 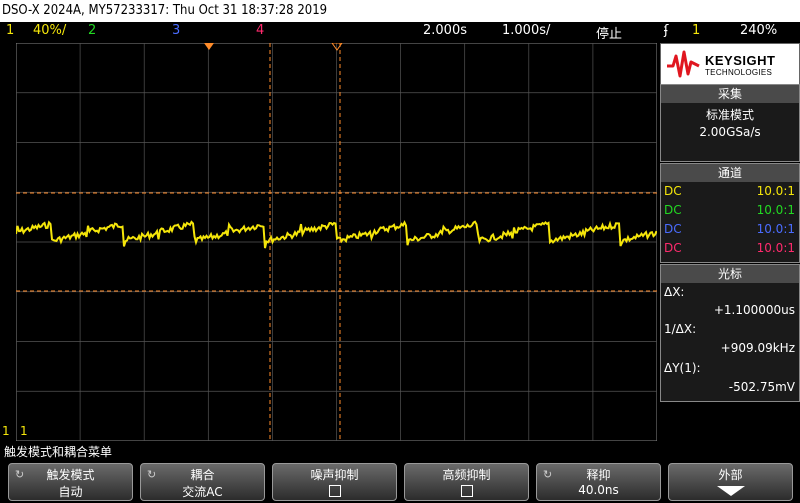 I want to click on ch1-ground-marker: 1, so click(x=6, y=431).